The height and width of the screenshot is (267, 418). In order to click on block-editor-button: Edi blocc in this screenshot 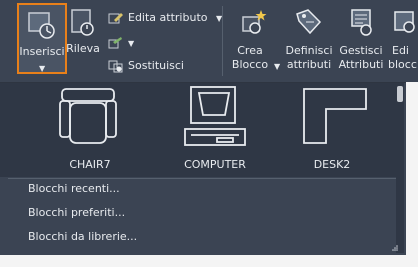, I will do `click(403, 41)`.